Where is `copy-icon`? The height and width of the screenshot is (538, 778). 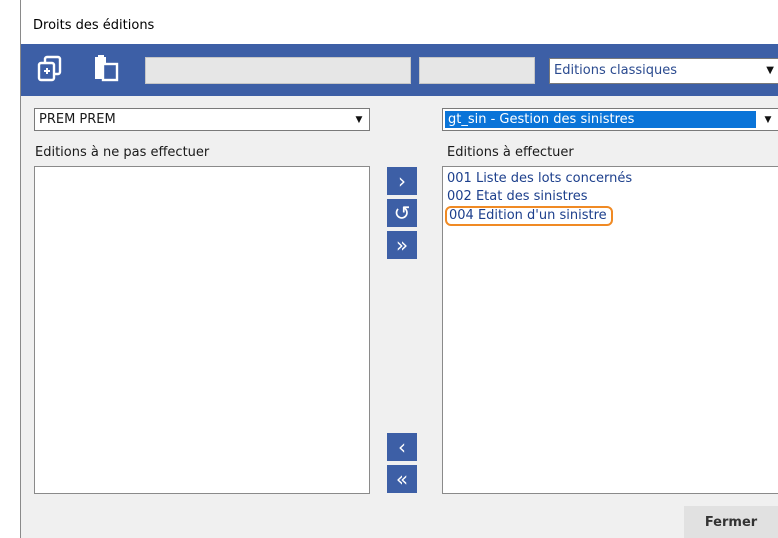
copy-icon is located at coordinates (50, 70).